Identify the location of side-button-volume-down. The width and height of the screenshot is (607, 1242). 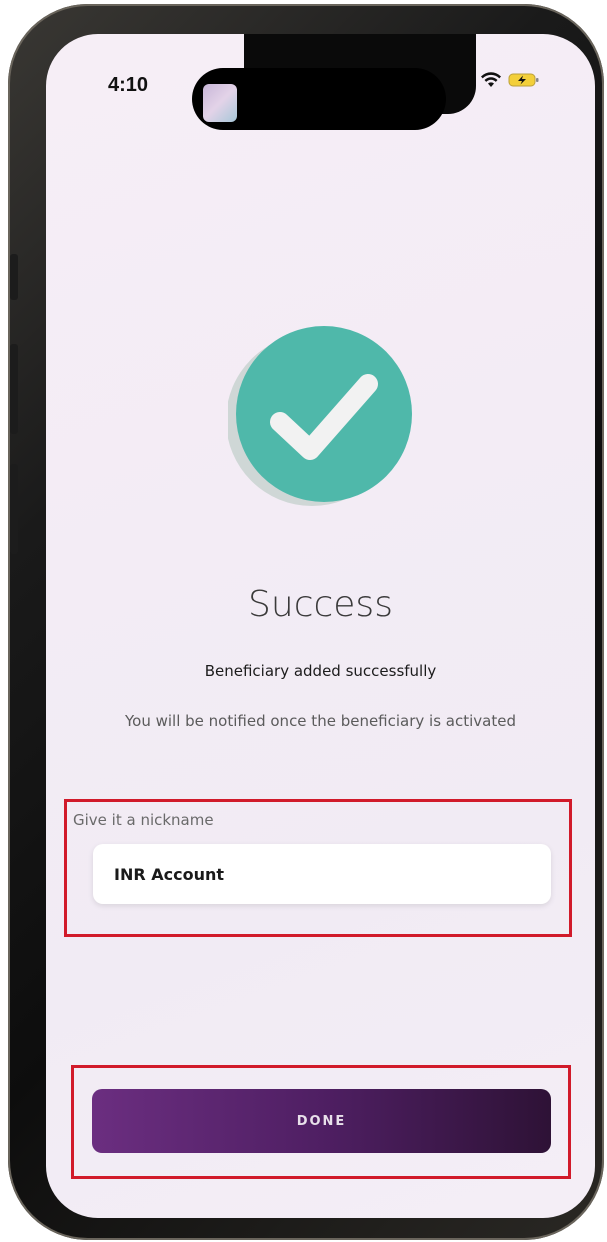
(14, 509).